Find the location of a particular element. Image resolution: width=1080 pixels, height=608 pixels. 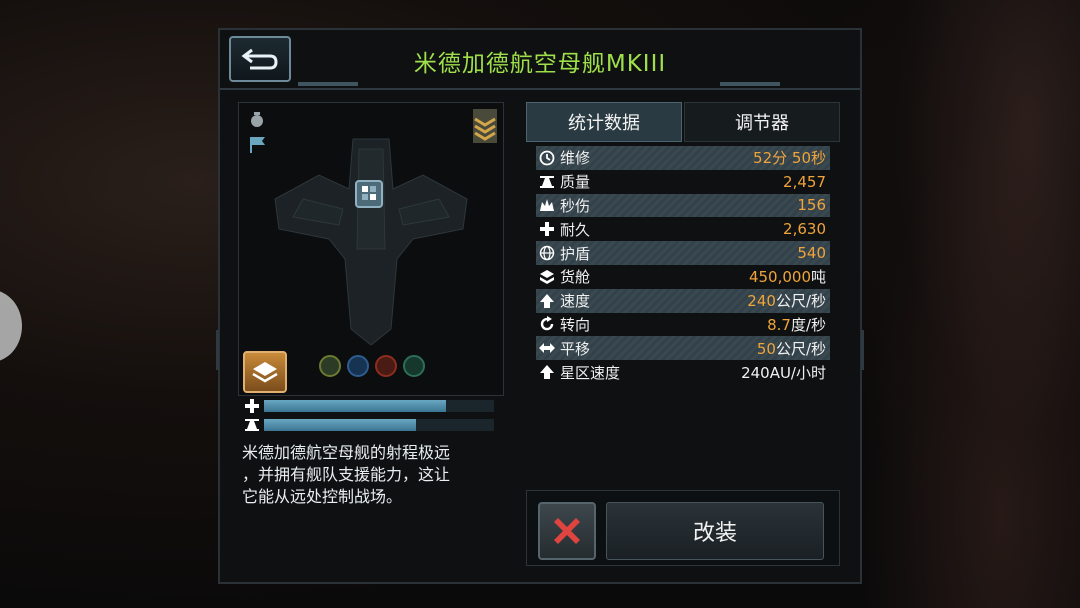

title-bar: 米德加德航空母舰MKIII is located at coordinates (540, 60).